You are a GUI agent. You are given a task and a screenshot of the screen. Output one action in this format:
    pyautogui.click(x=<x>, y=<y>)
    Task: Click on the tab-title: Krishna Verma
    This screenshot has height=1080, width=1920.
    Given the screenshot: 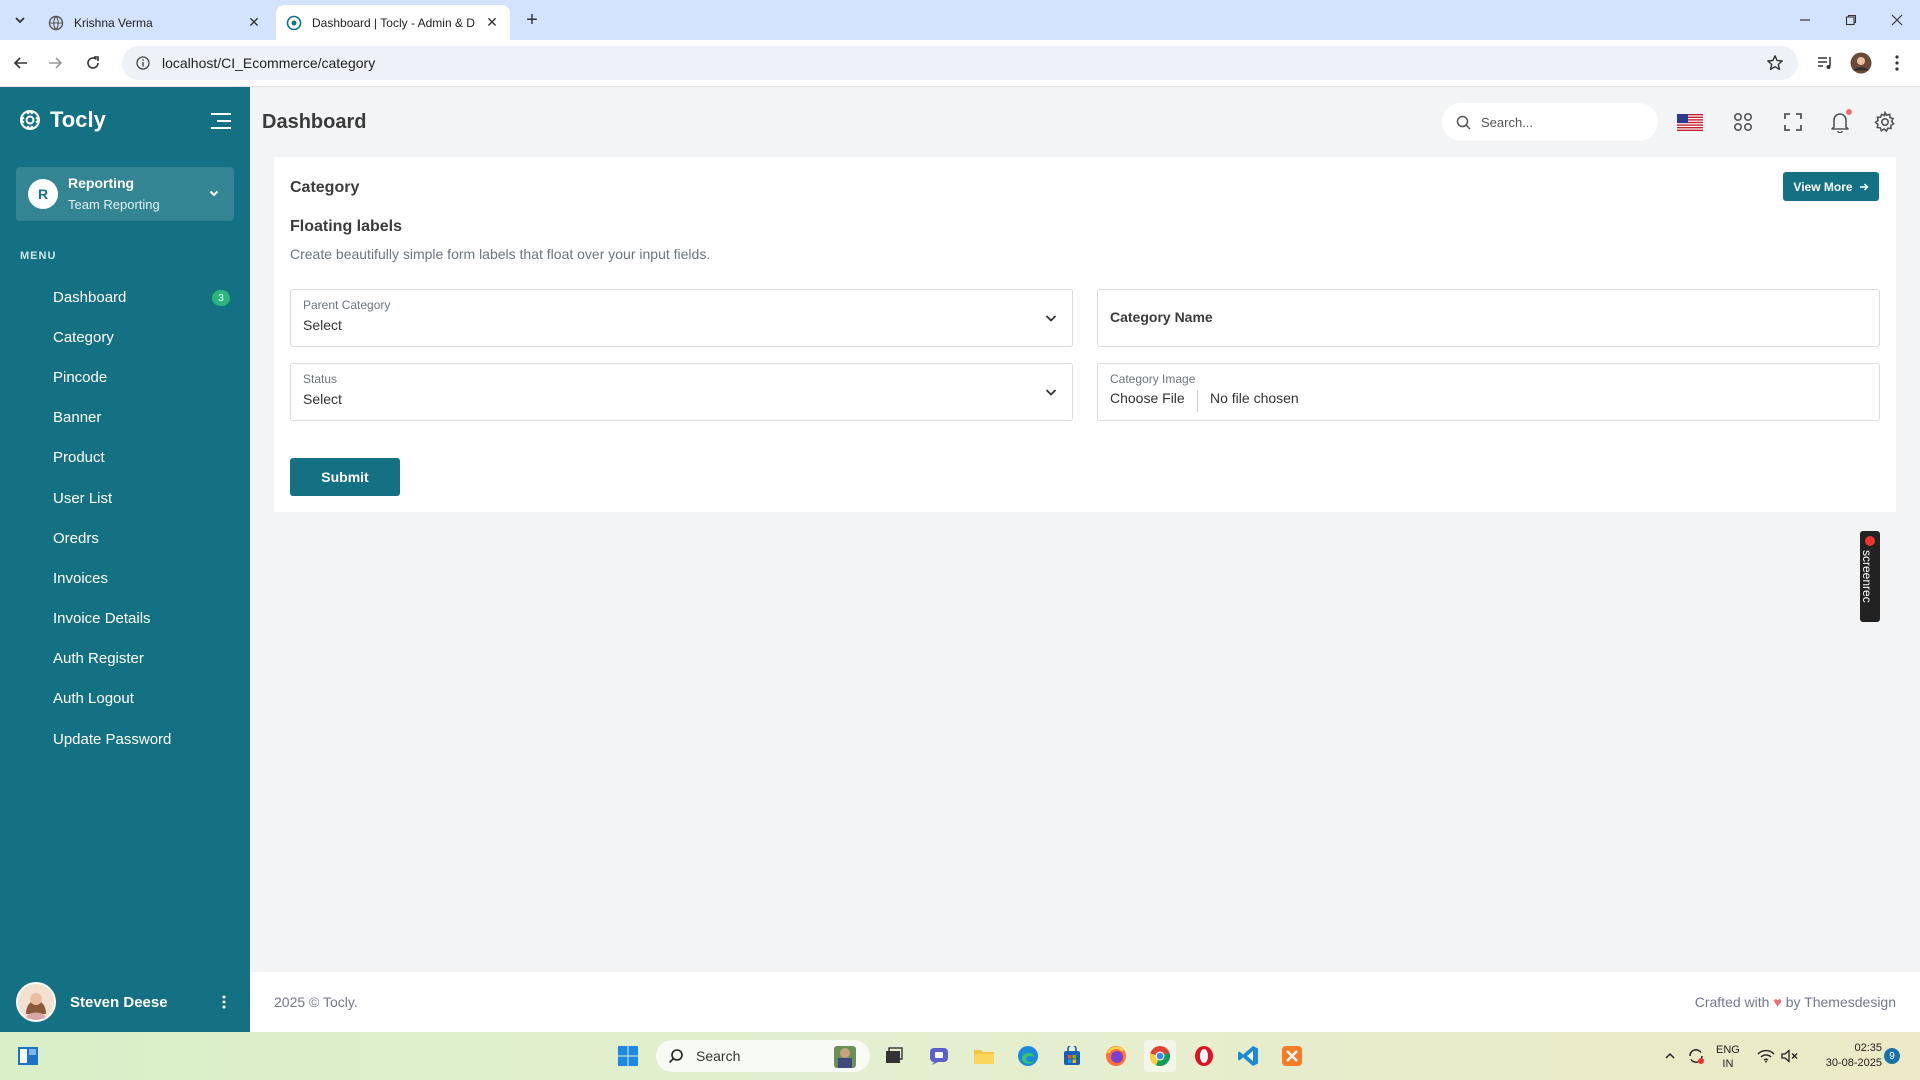 What is the action you would take?
    pyautogui.click(x=113, y=22)
    